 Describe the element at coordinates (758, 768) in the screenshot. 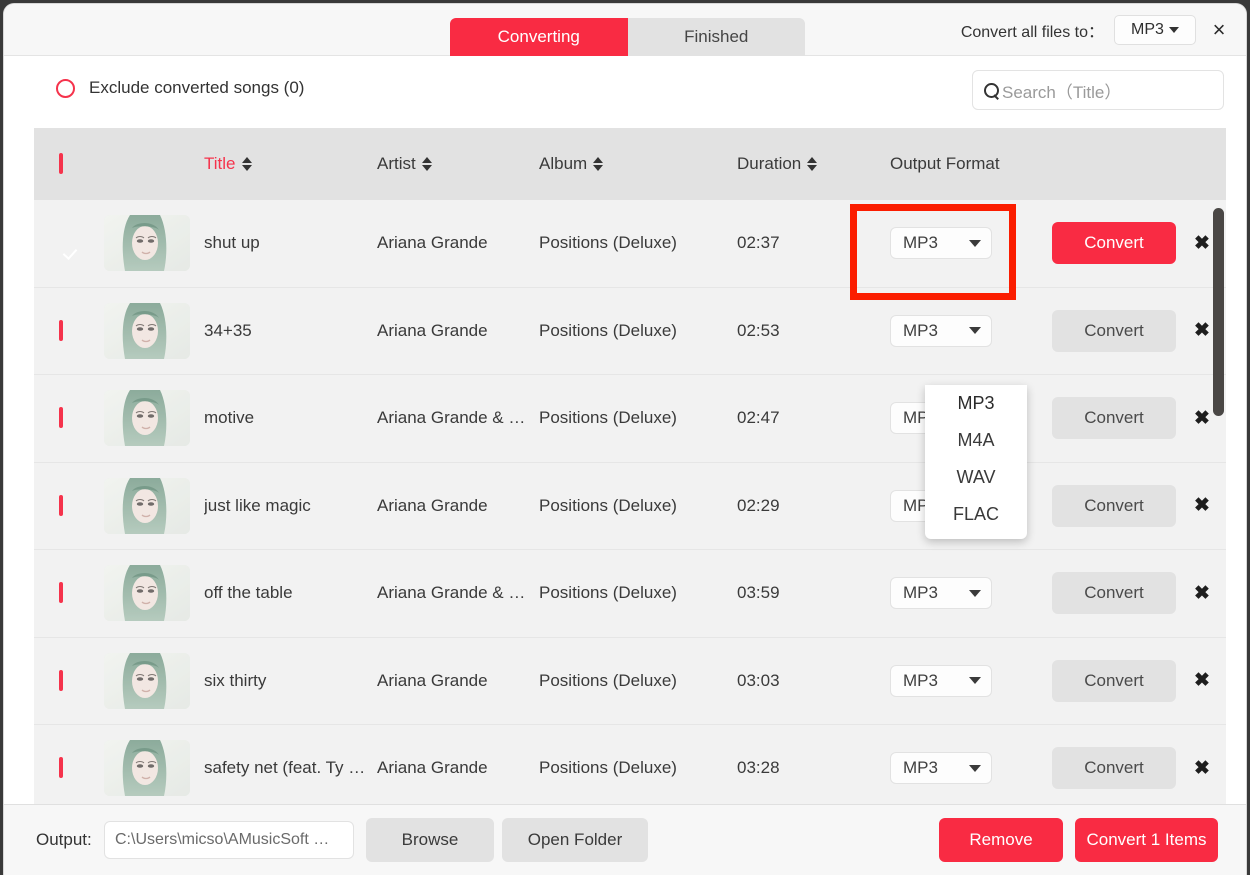

I see `row-duration: 03:28` at that location.